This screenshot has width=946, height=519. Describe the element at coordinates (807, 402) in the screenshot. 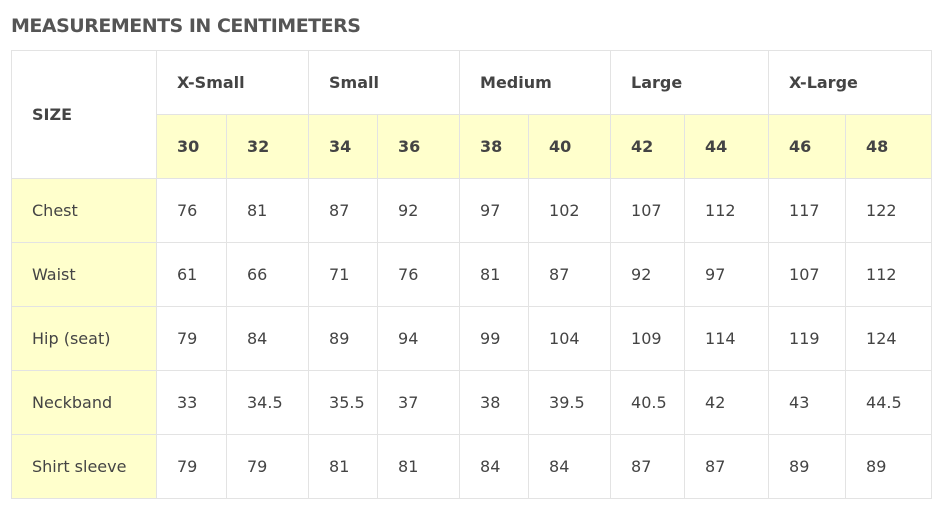

I see `table-cell: 43` at that location.